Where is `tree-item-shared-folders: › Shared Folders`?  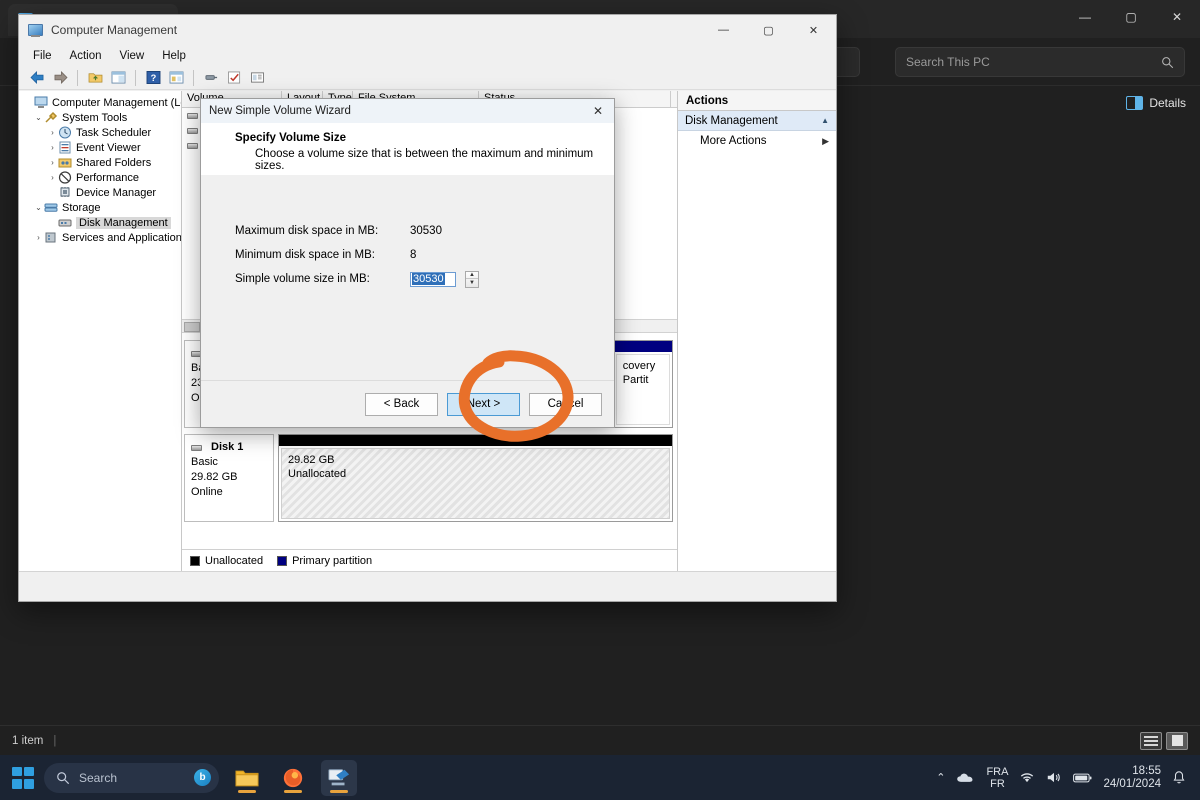
tree-item-shared-folders: › Shared Folders is located at coordinates (100, 162).